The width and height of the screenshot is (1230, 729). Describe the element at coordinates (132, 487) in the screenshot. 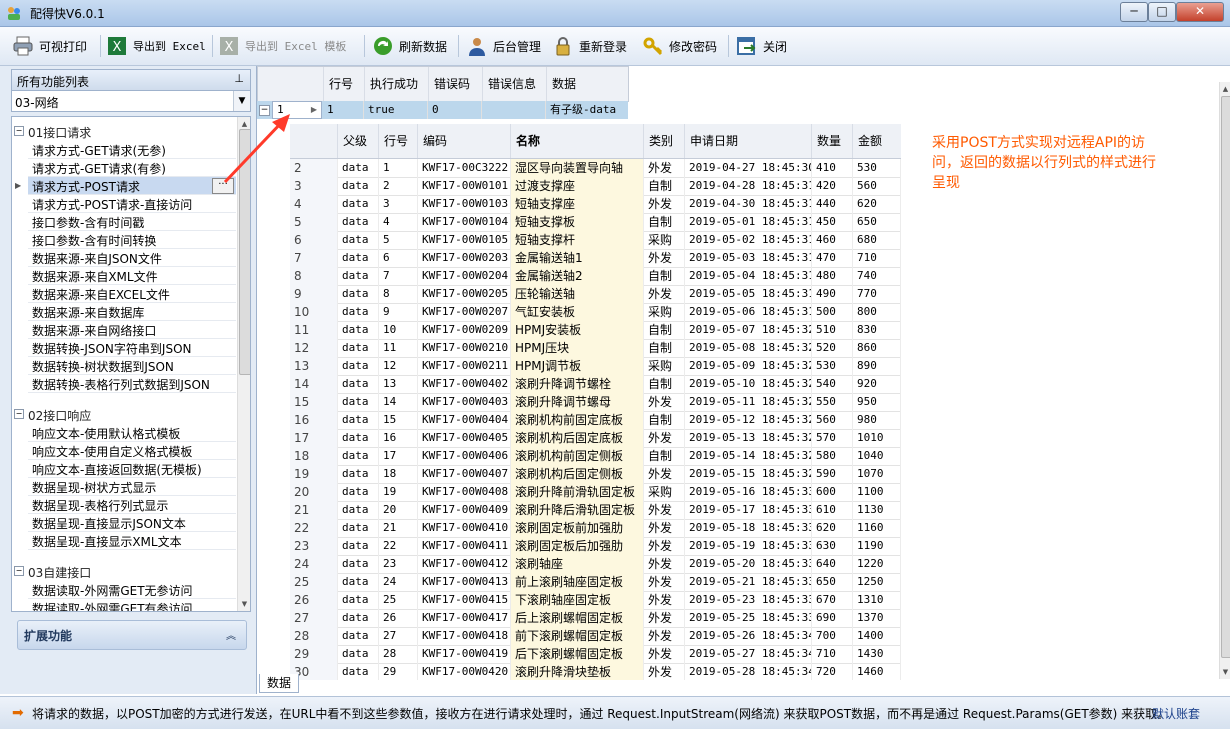

I see `list-item: 数据呈现-树状方式显示` at that location.